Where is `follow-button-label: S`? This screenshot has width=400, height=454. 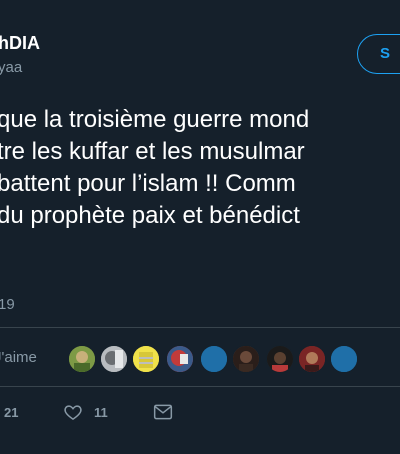
follow-button-label: S is located at coordinates (385, 53).